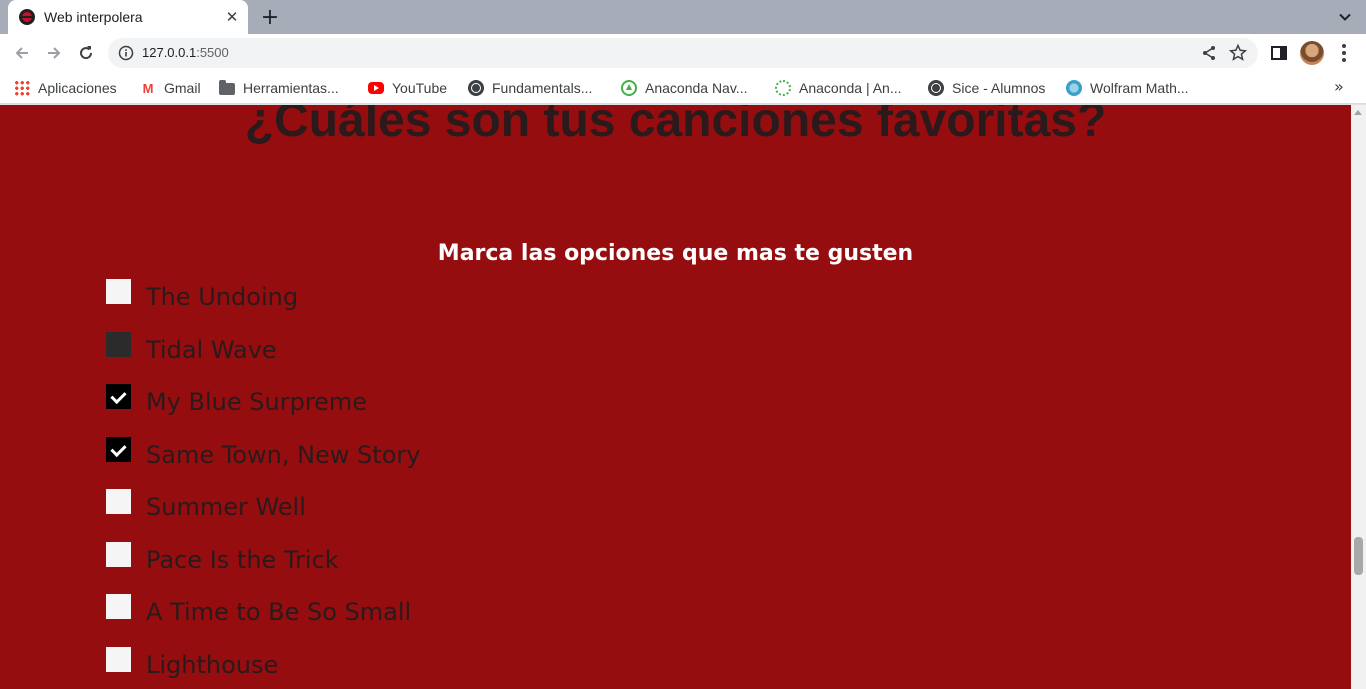  What do you see at coordinates (420, 88) in the screenshot?
I see `bookmark-label: YouTube` at bounding box center [420, 88].